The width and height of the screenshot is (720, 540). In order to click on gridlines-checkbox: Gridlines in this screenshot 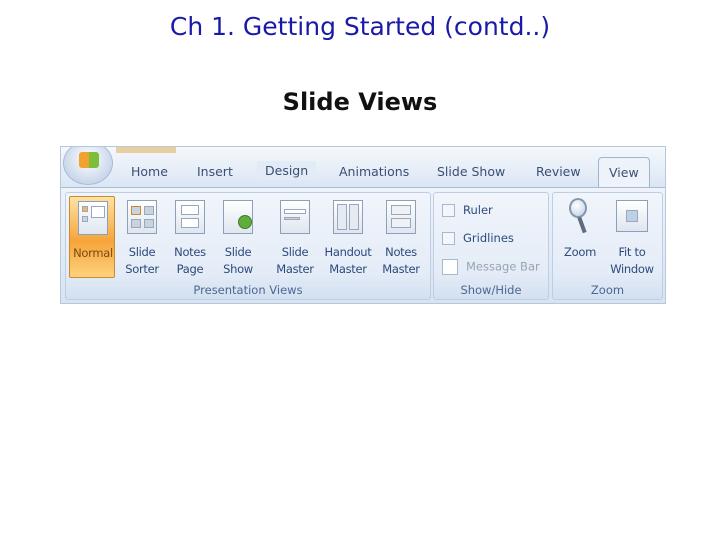, I will do `click(478, 240)`.